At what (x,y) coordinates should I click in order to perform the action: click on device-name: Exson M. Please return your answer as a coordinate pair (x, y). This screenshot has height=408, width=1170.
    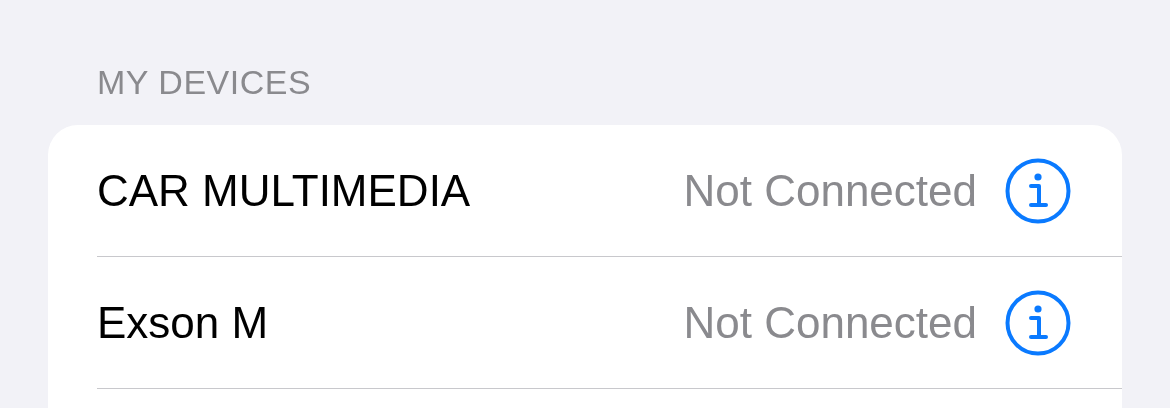
    Looking at the image, I should click on (390, 322).